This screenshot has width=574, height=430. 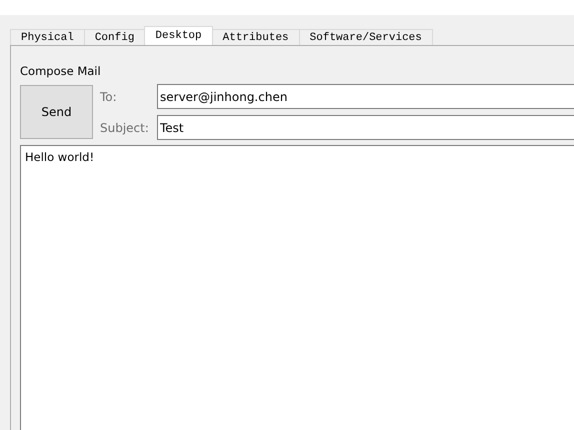 What do you see at coordinates (60, 71) in the screenshot?
I see `compose-heading: Compose Mail` at bounding box center [60, 71].